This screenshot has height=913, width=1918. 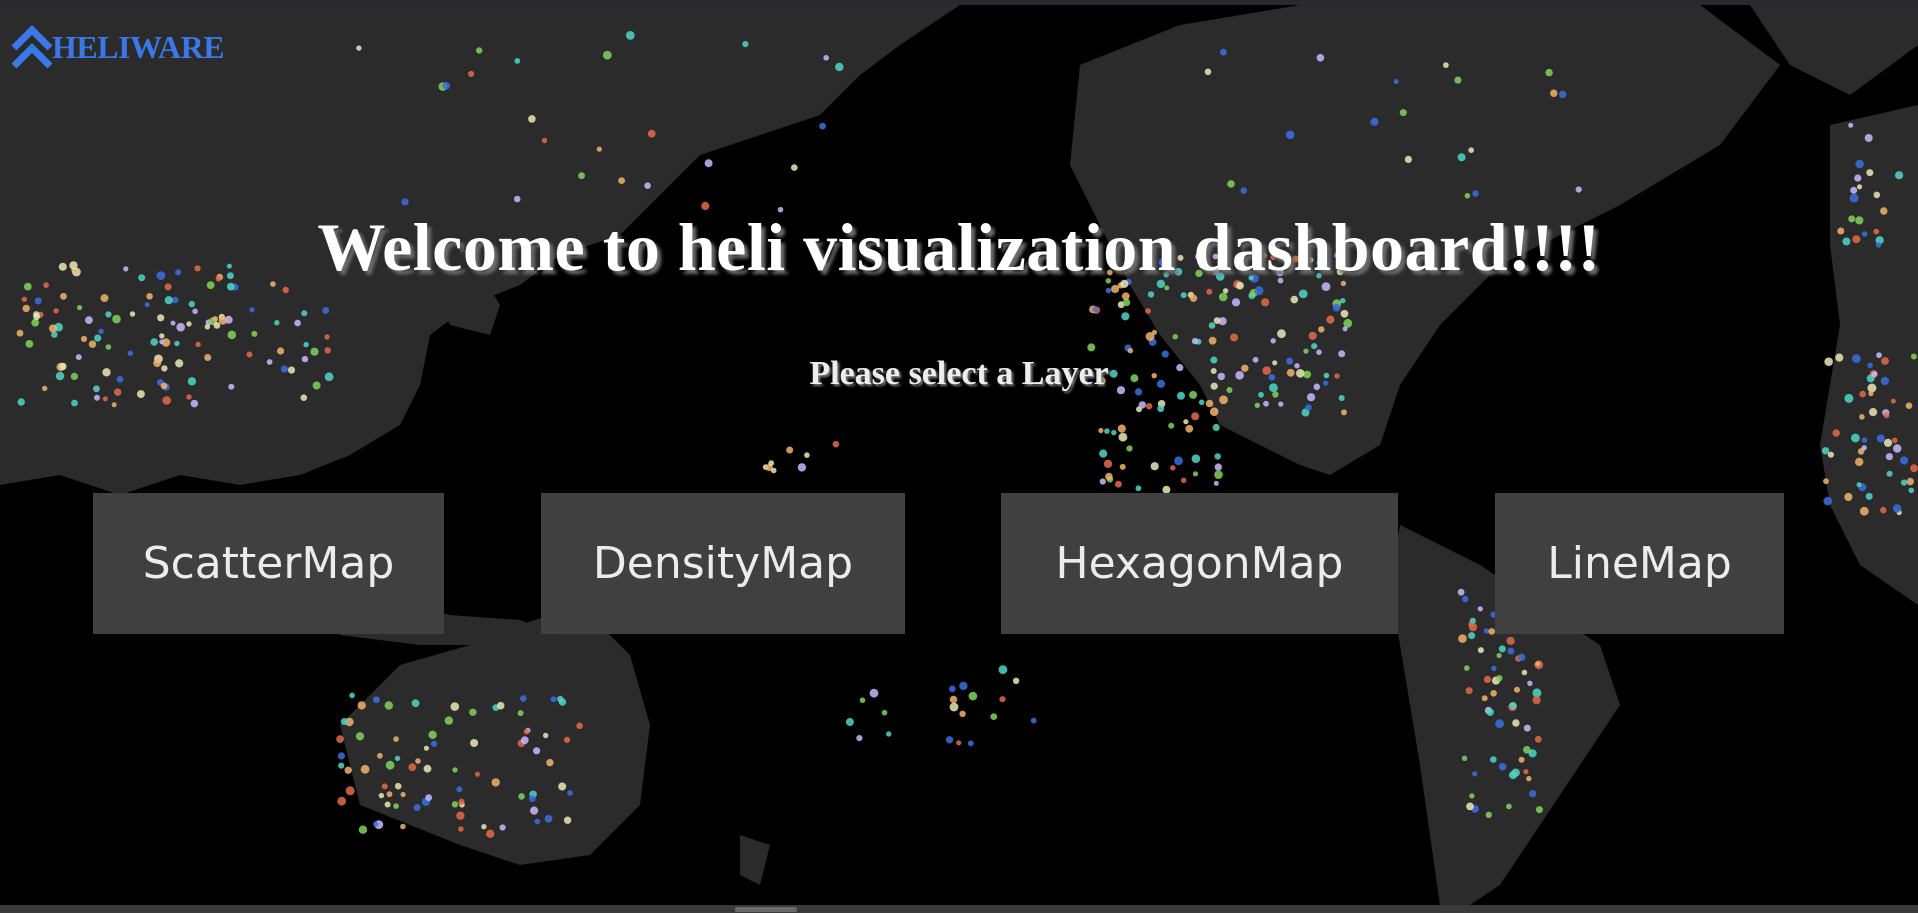 What do you see at coordinates (766, 909) in the screenshot?
I see `scrollbar-thumb` at bounding box center [766, 909].